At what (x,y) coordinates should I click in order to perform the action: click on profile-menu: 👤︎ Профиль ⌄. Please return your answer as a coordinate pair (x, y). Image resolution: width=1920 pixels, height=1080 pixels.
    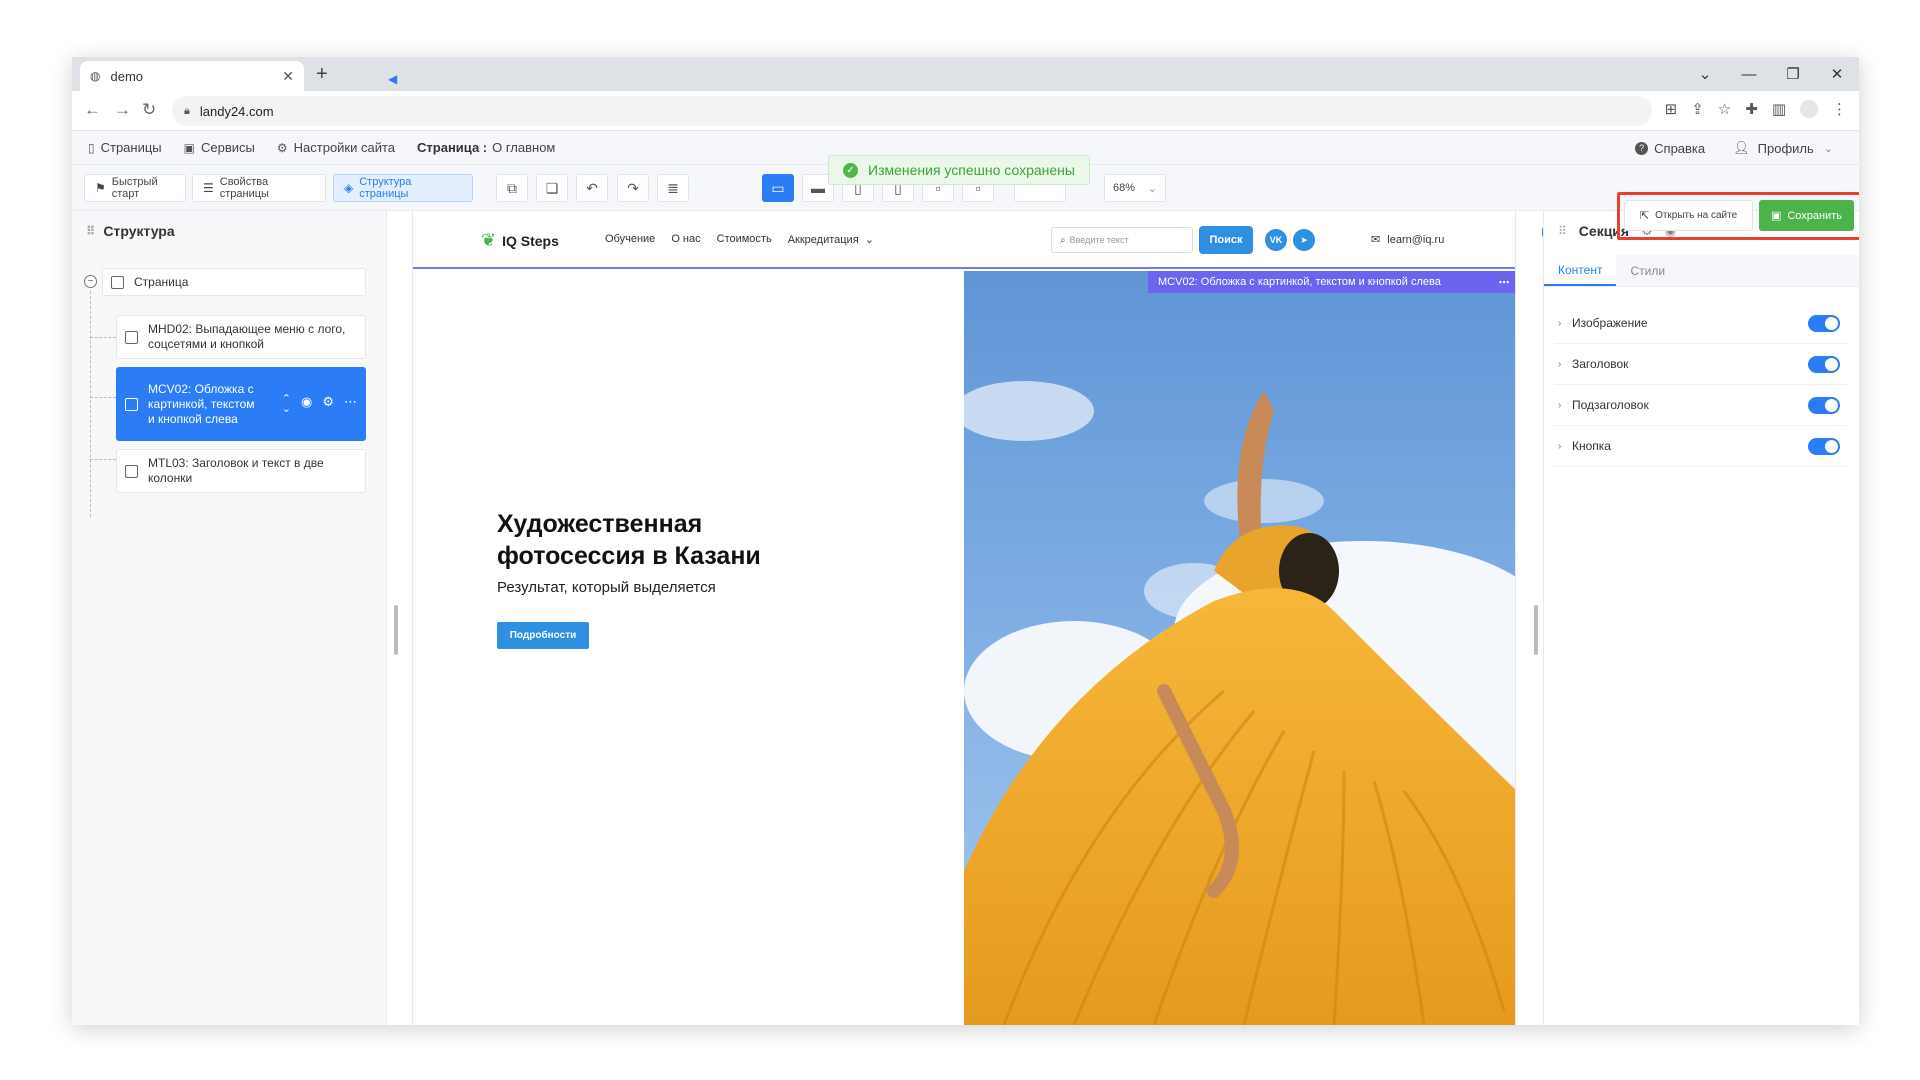
    Looking at the image, I should click on (1783, 148).